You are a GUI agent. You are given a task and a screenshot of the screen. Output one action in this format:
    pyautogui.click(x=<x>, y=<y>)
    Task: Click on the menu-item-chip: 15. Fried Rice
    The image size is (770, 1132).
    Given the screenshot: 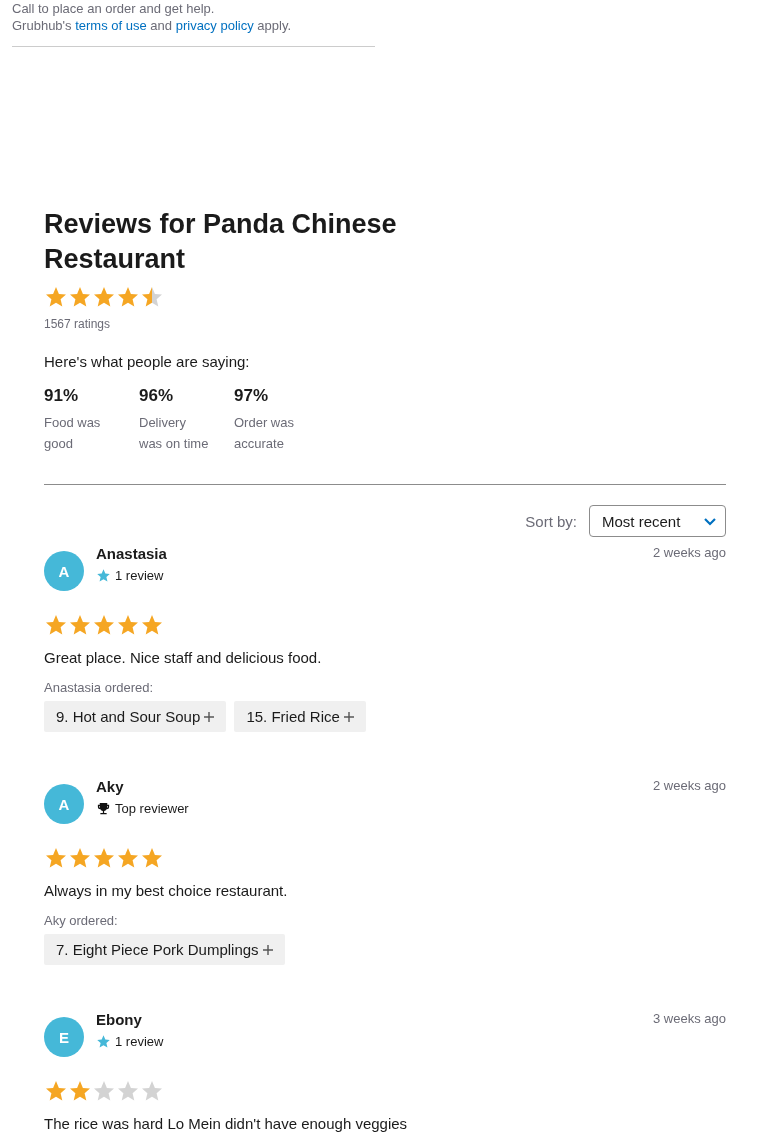 What is the action you would take?
    pyautogui.click(x=300, y=716)
    